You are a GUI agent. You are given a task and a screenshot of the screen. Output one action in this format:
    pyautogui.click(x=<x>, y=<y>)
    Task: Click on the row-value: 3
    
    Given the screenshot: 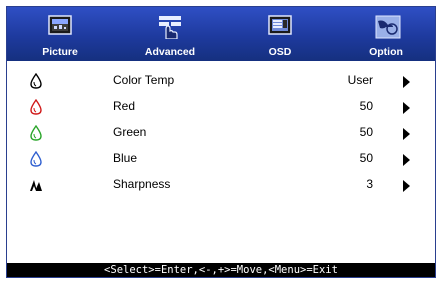 What is the action you would take?
    pyautogui.click(x=369, y=184)
    